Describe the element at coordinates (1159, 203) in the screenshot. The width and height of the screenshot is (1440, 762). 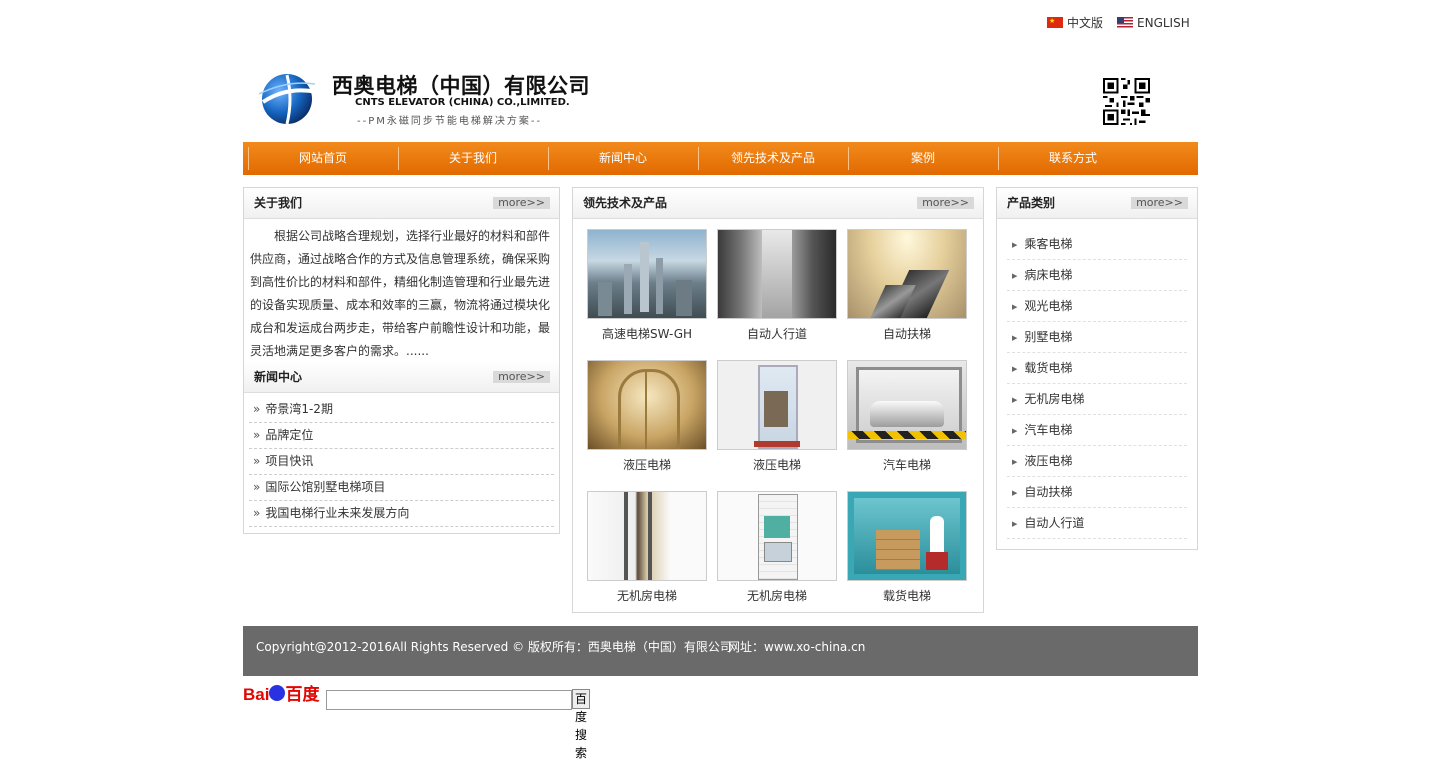
I see `categories-more-link: more>>` at that location.